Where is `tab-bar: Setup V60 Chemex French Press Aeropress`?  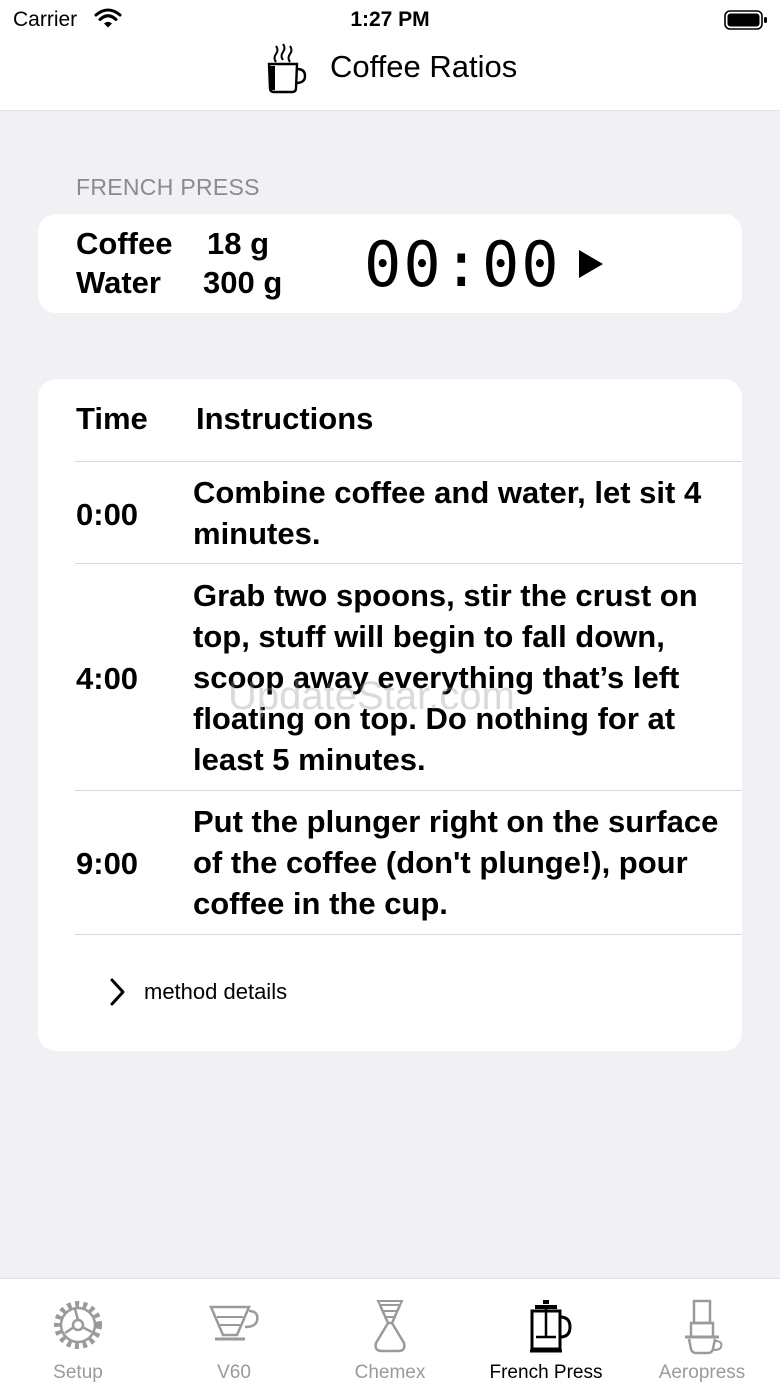
tab-bar: Setup V60 Chemex French Press Aeropress is located at coordinates (390, 1333).